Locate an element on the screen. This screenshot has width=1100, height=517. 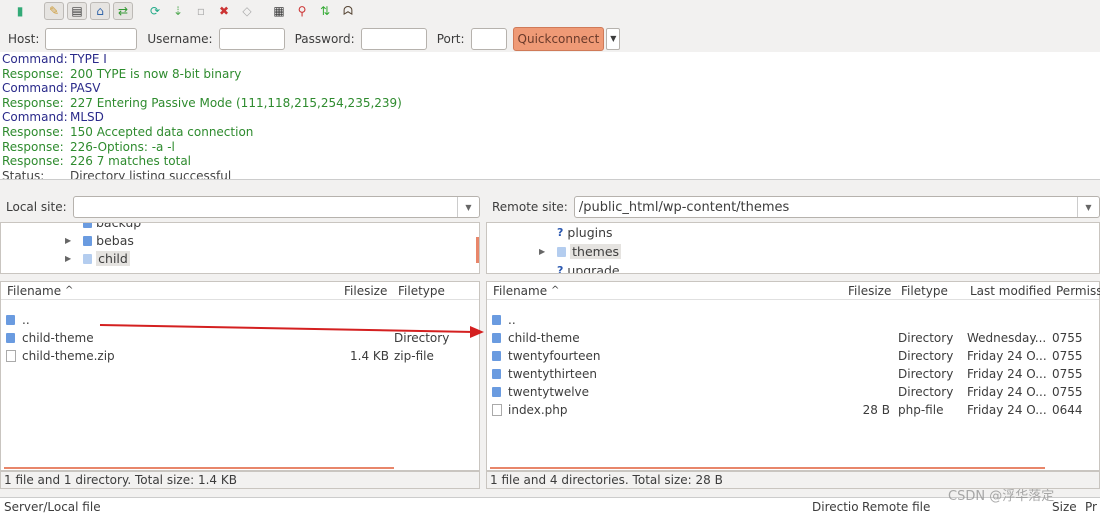
log-text: MLSD is located at coordinates (87, 117).